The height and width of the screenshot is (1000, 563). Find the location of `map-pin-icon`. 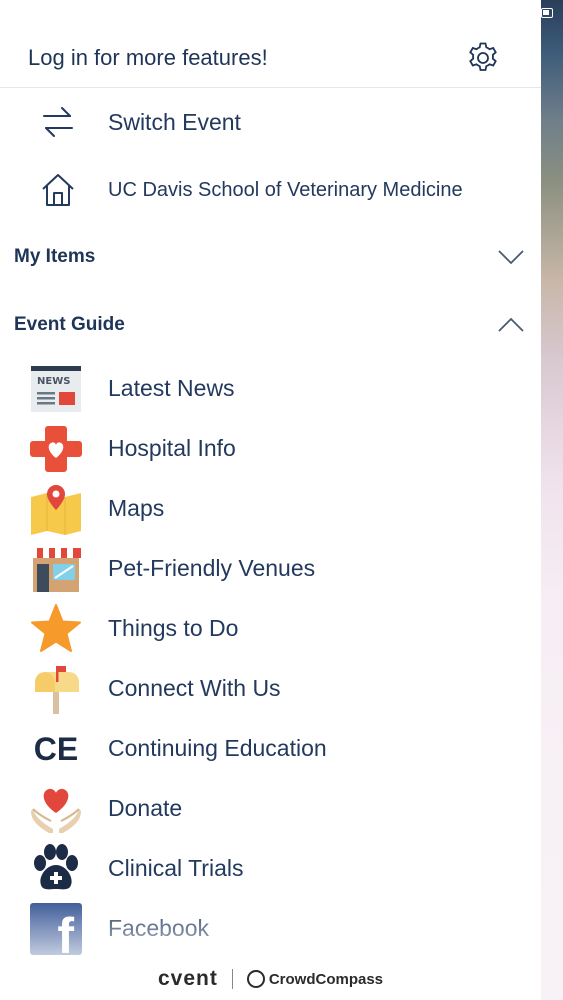

map-pin-icon is located at coordinates (56, 509).